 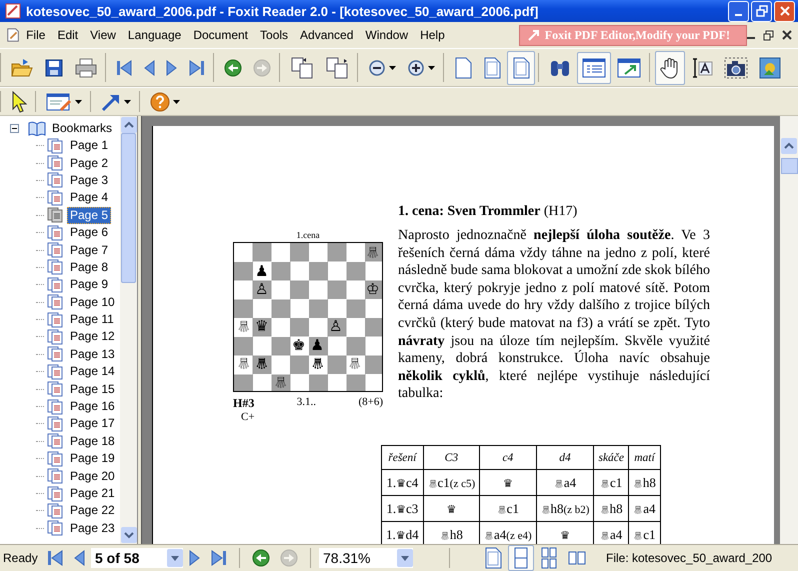 I want to click on arrow-icon, so click(x=534, y=35).